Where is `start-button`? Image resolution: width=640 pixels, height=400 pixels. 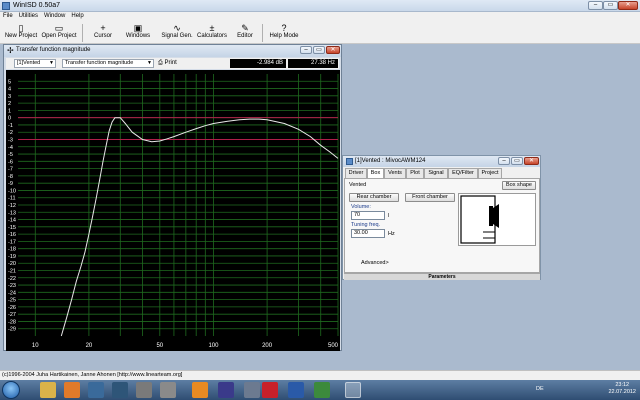 start-button is located at coordinates (11, 390).